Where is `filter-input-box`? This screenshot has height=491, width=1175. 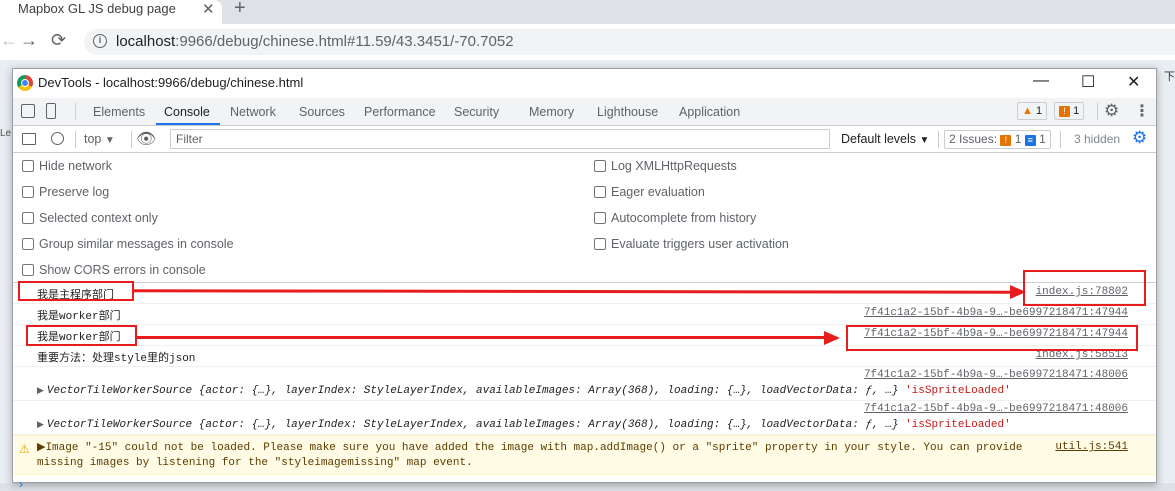 filter-input-box is located at coordinates (500, 139).